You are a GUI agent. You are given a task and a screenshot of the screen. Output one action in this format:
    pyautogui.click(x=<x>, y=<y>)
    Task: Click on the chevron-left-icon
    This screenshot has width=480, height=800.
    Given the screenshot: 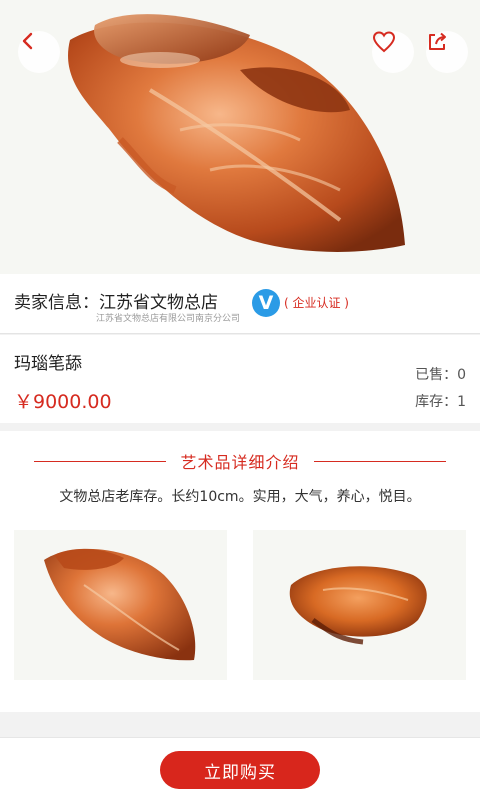 What is the action you would take?
    pyautogui.click(x=27, y=41)
    